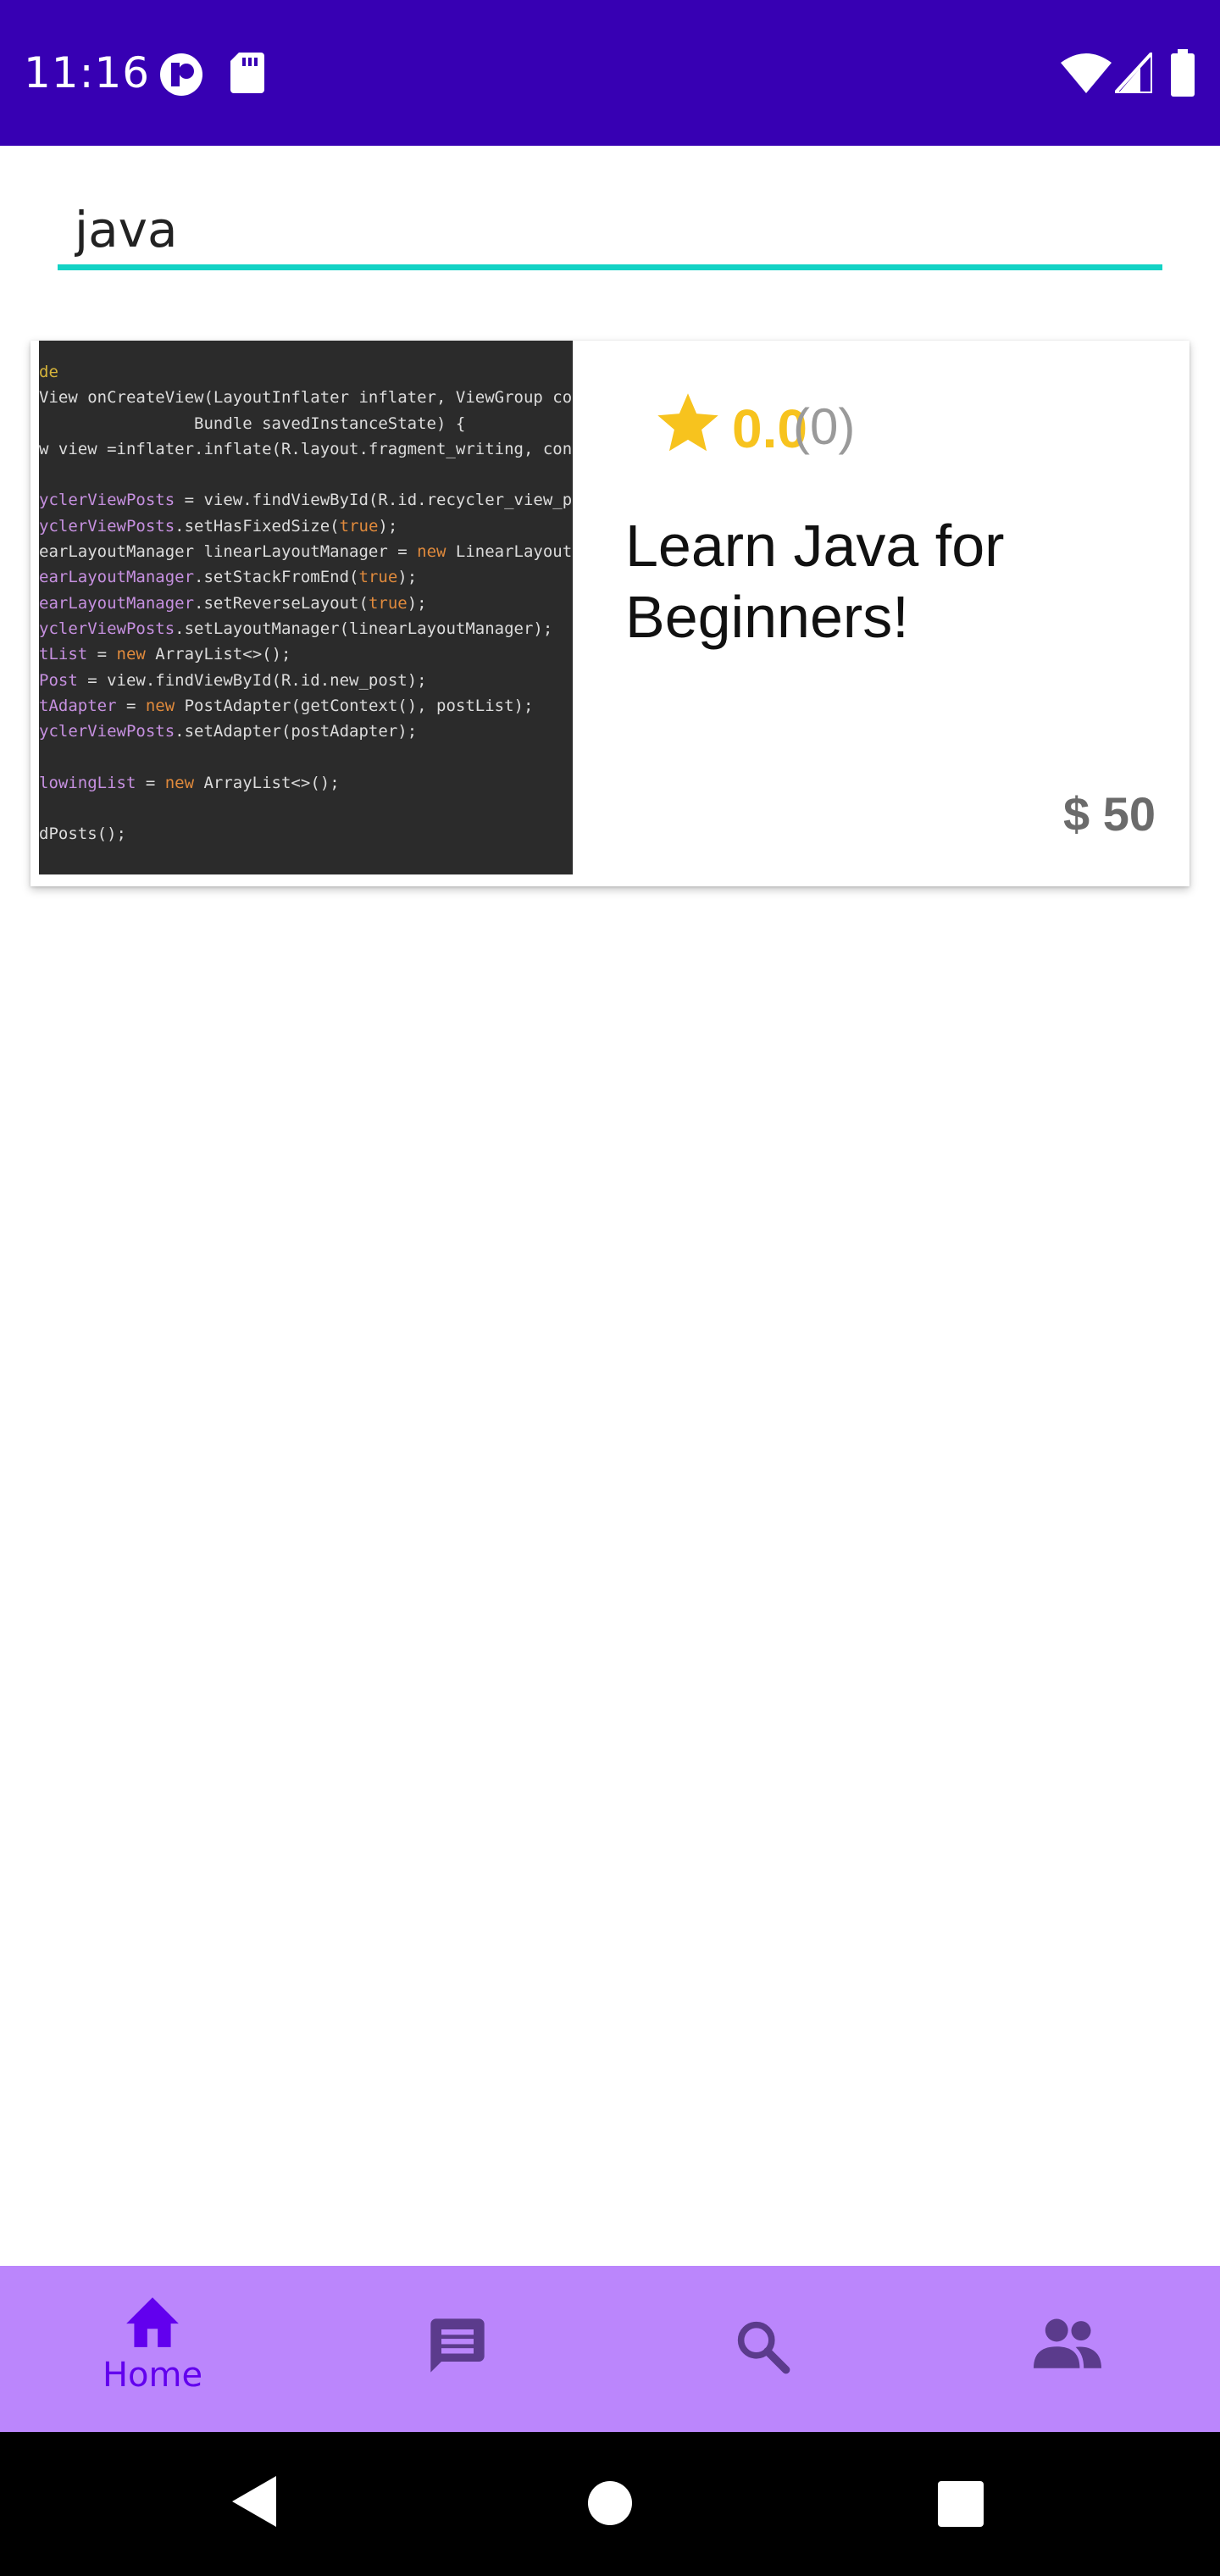 Image resolution: width=1220 pixels, height=2576 pixels. What do you see at coordinates (87, 72) in the screenshot?
I see `status-time: 11:16` at bounding box center [87, 72].